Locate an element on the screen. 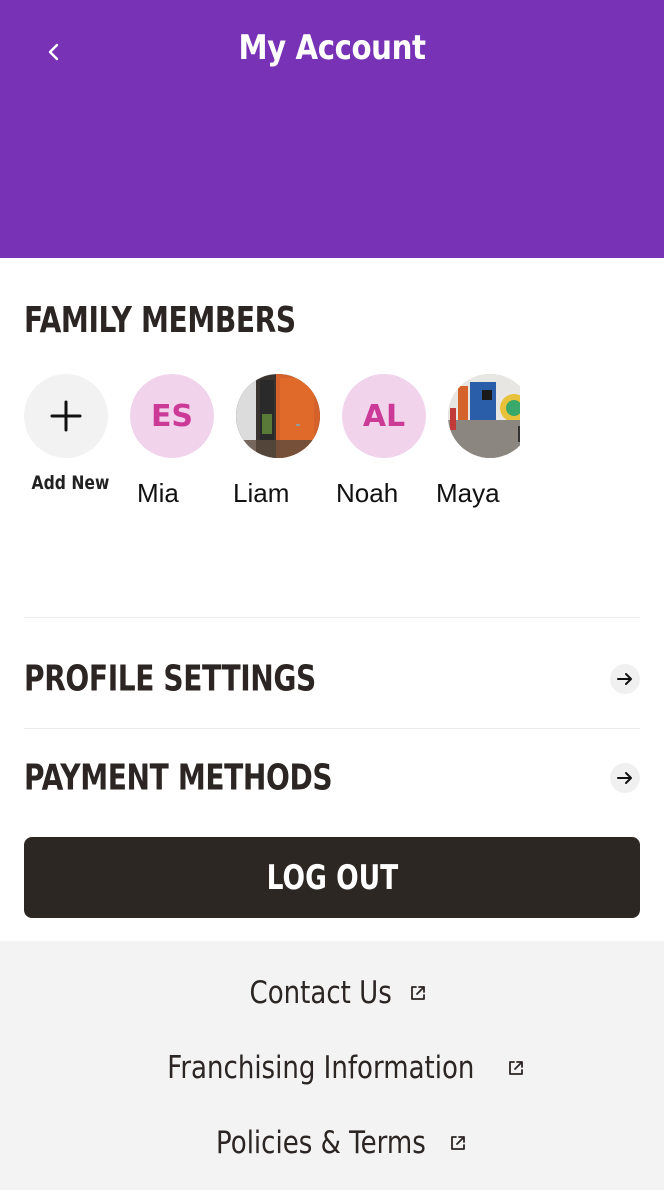 This screenshot has width=664, height=1190. add-member-avatar is located at coordinates (66, 416).